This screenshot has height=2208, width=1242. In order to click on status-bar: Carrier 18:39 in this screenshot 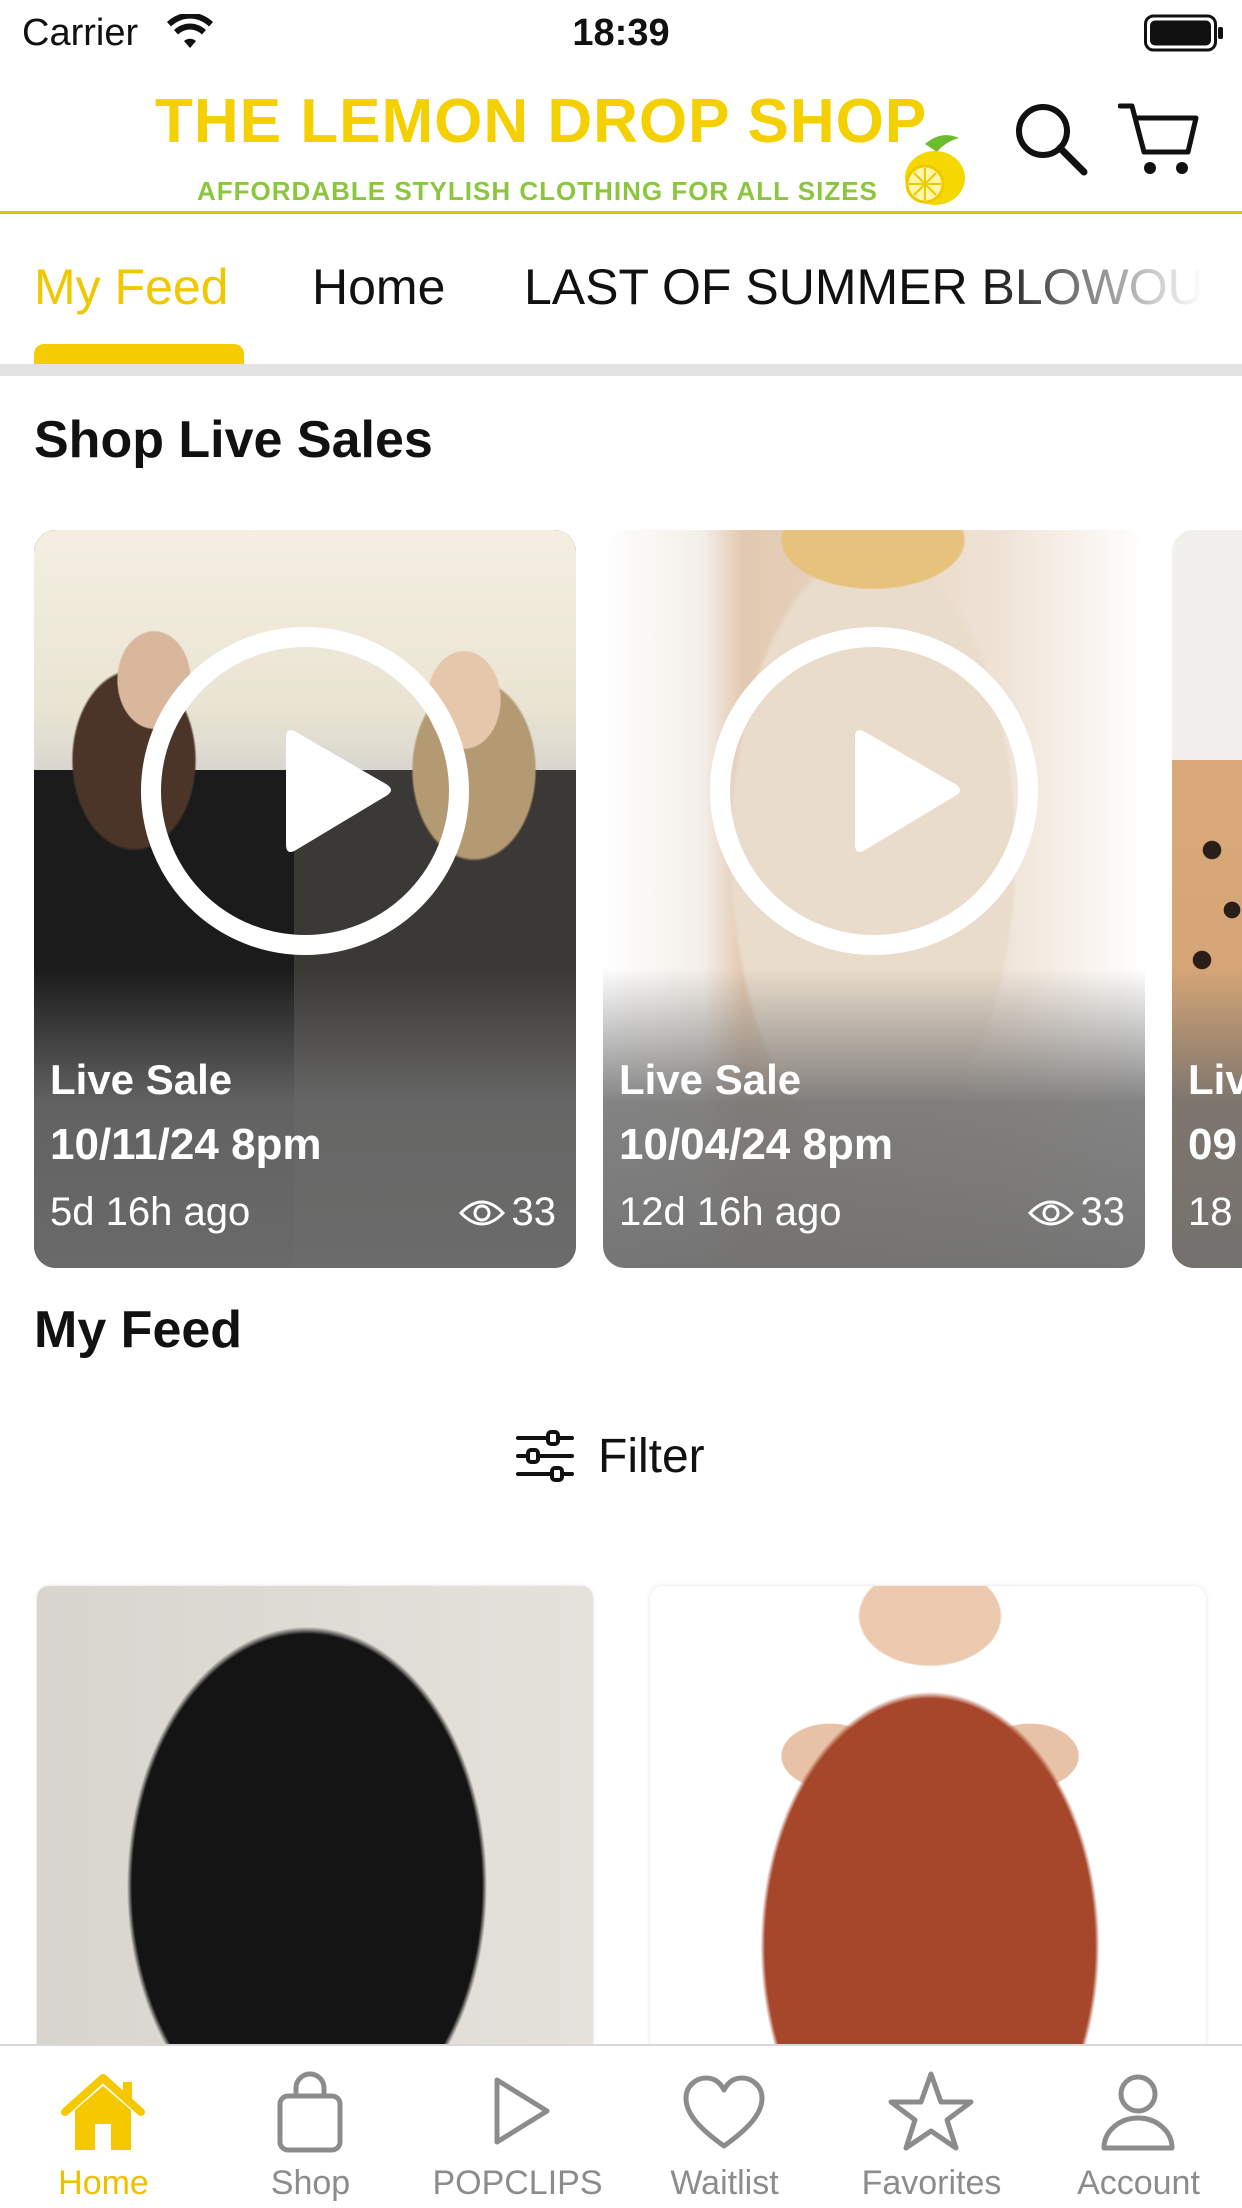, I will do `click(621, 33)`.